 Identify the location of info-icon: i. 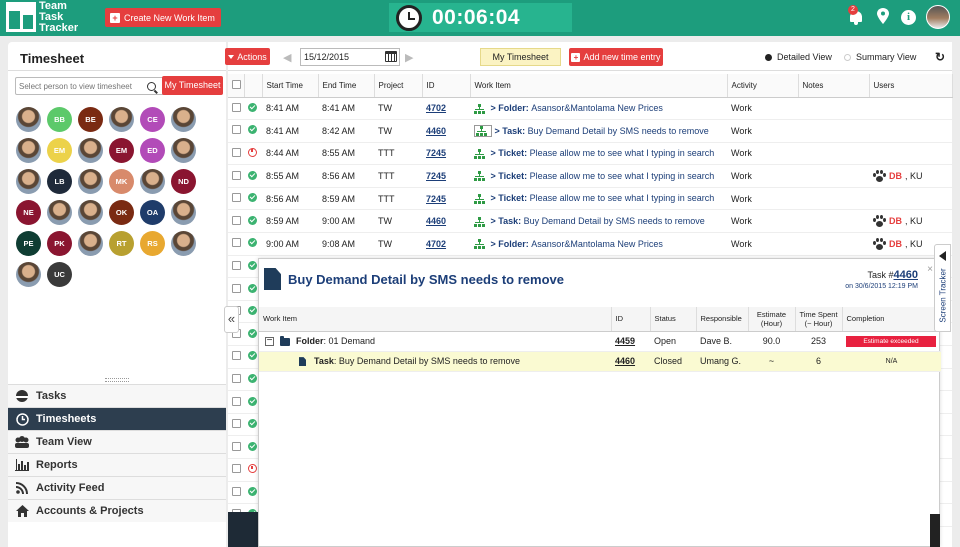
(908, 17).